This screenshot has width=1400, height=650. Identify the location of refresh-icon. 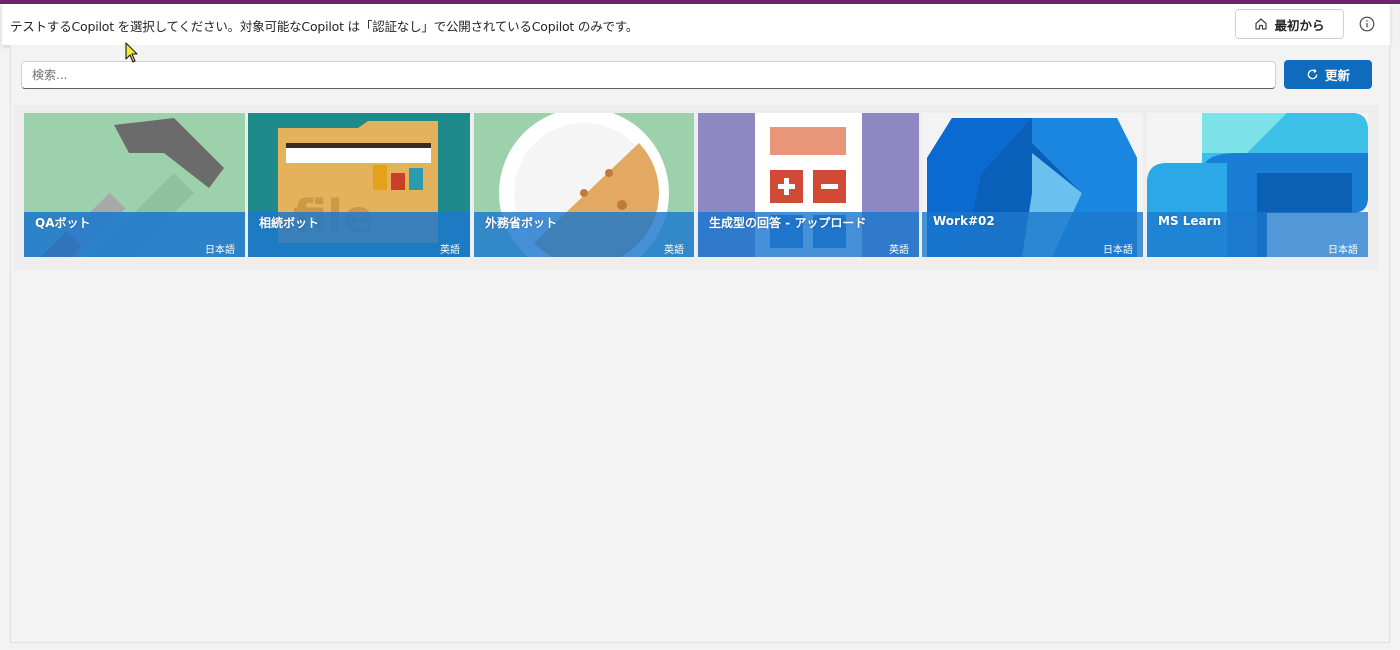
(1312, 74).